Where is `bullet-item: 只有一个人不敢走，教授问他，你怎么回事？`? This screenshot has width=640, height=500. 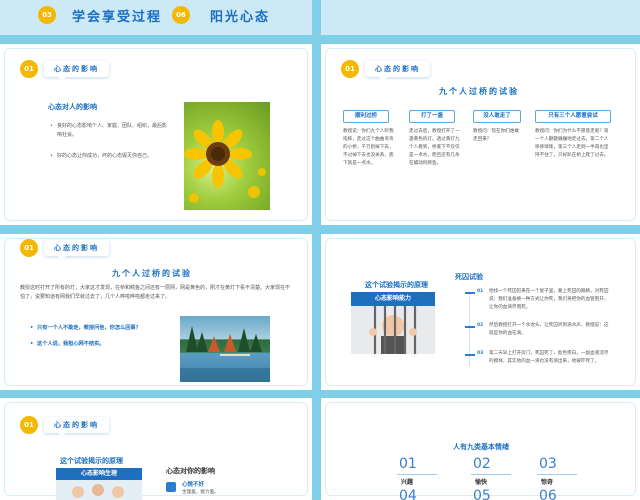 bullet-item: 只有一个人不敢走，教授问他，你怎么回事？ is located at coordinates (100, 328).